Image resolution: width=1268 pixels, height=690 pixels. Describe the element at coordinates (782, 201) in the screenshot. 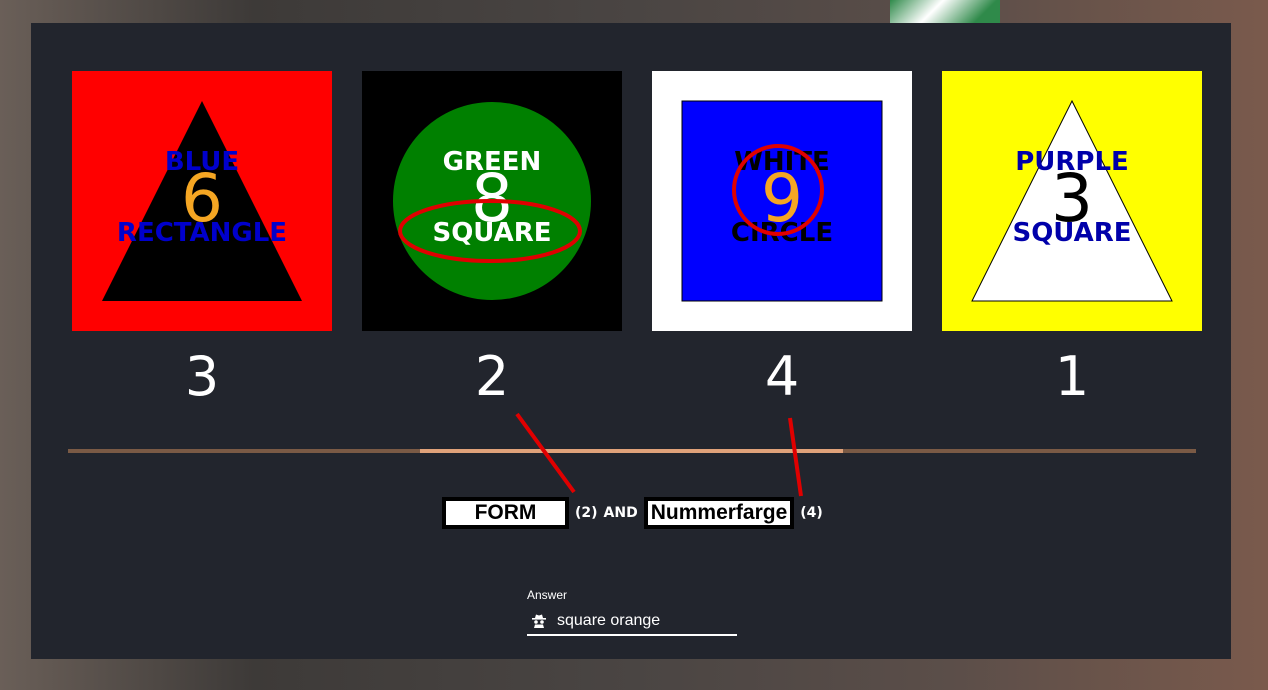

I see `card-3: WHITE 9 CIRCLE` at that location.